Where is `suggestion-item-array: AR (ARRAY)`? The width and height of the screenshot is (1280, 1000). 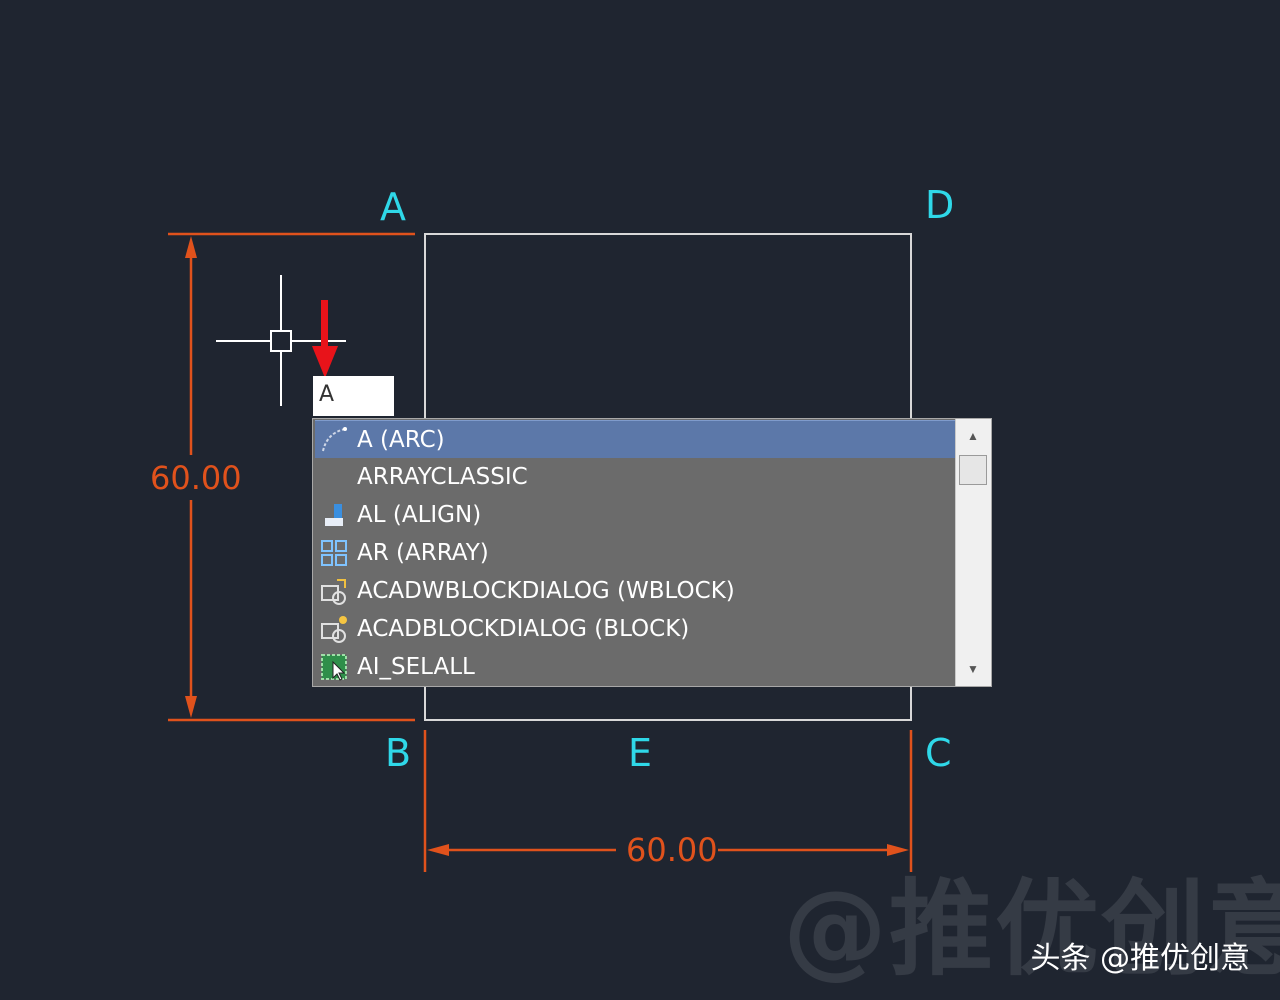
suggestion-item-array: AR (ARRAY) is located at coordinates (635, 553).